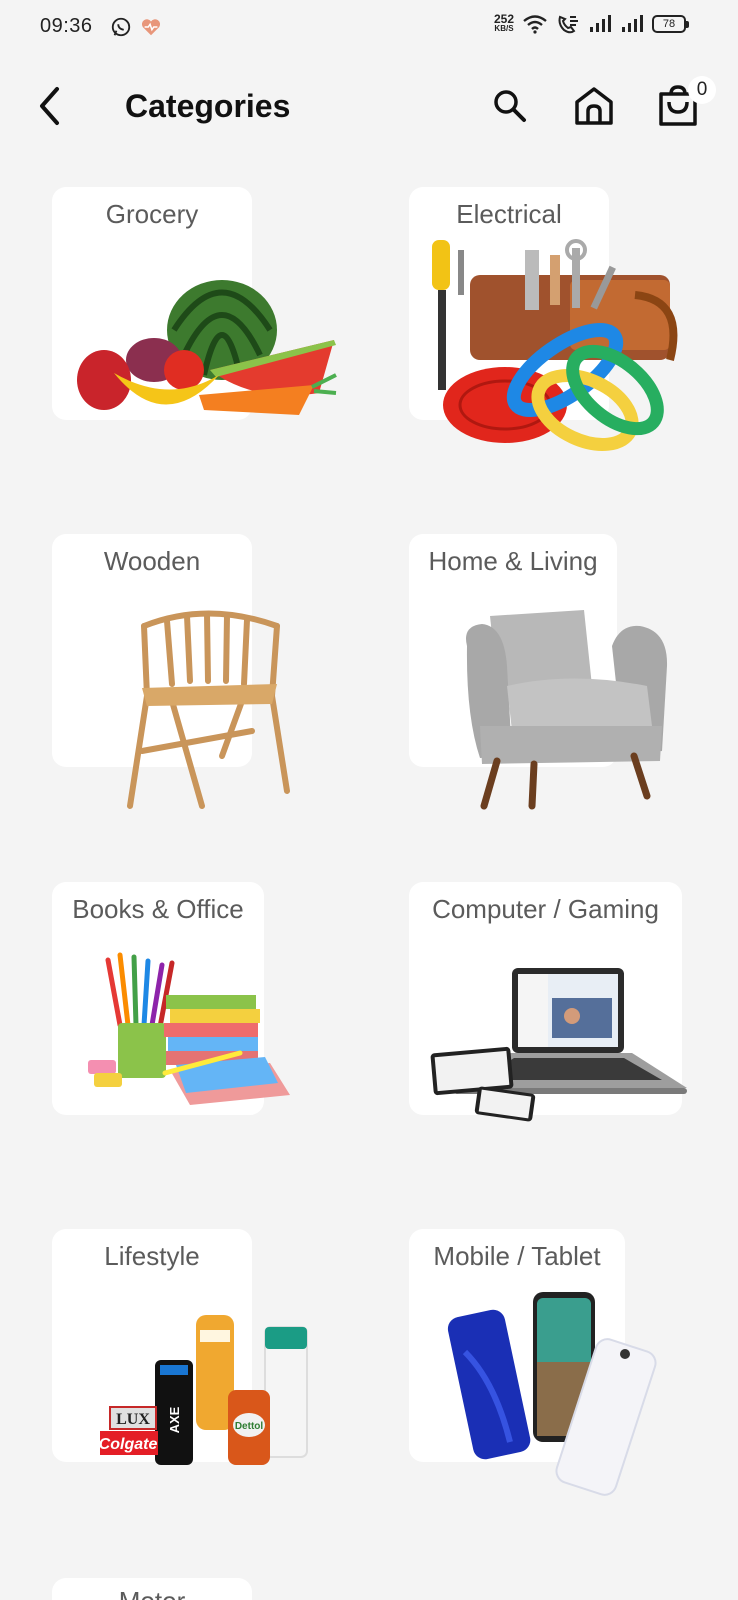  Describe the element at coordinates (535, 24) in the screenshot. I see `wifi-icon` at that location.